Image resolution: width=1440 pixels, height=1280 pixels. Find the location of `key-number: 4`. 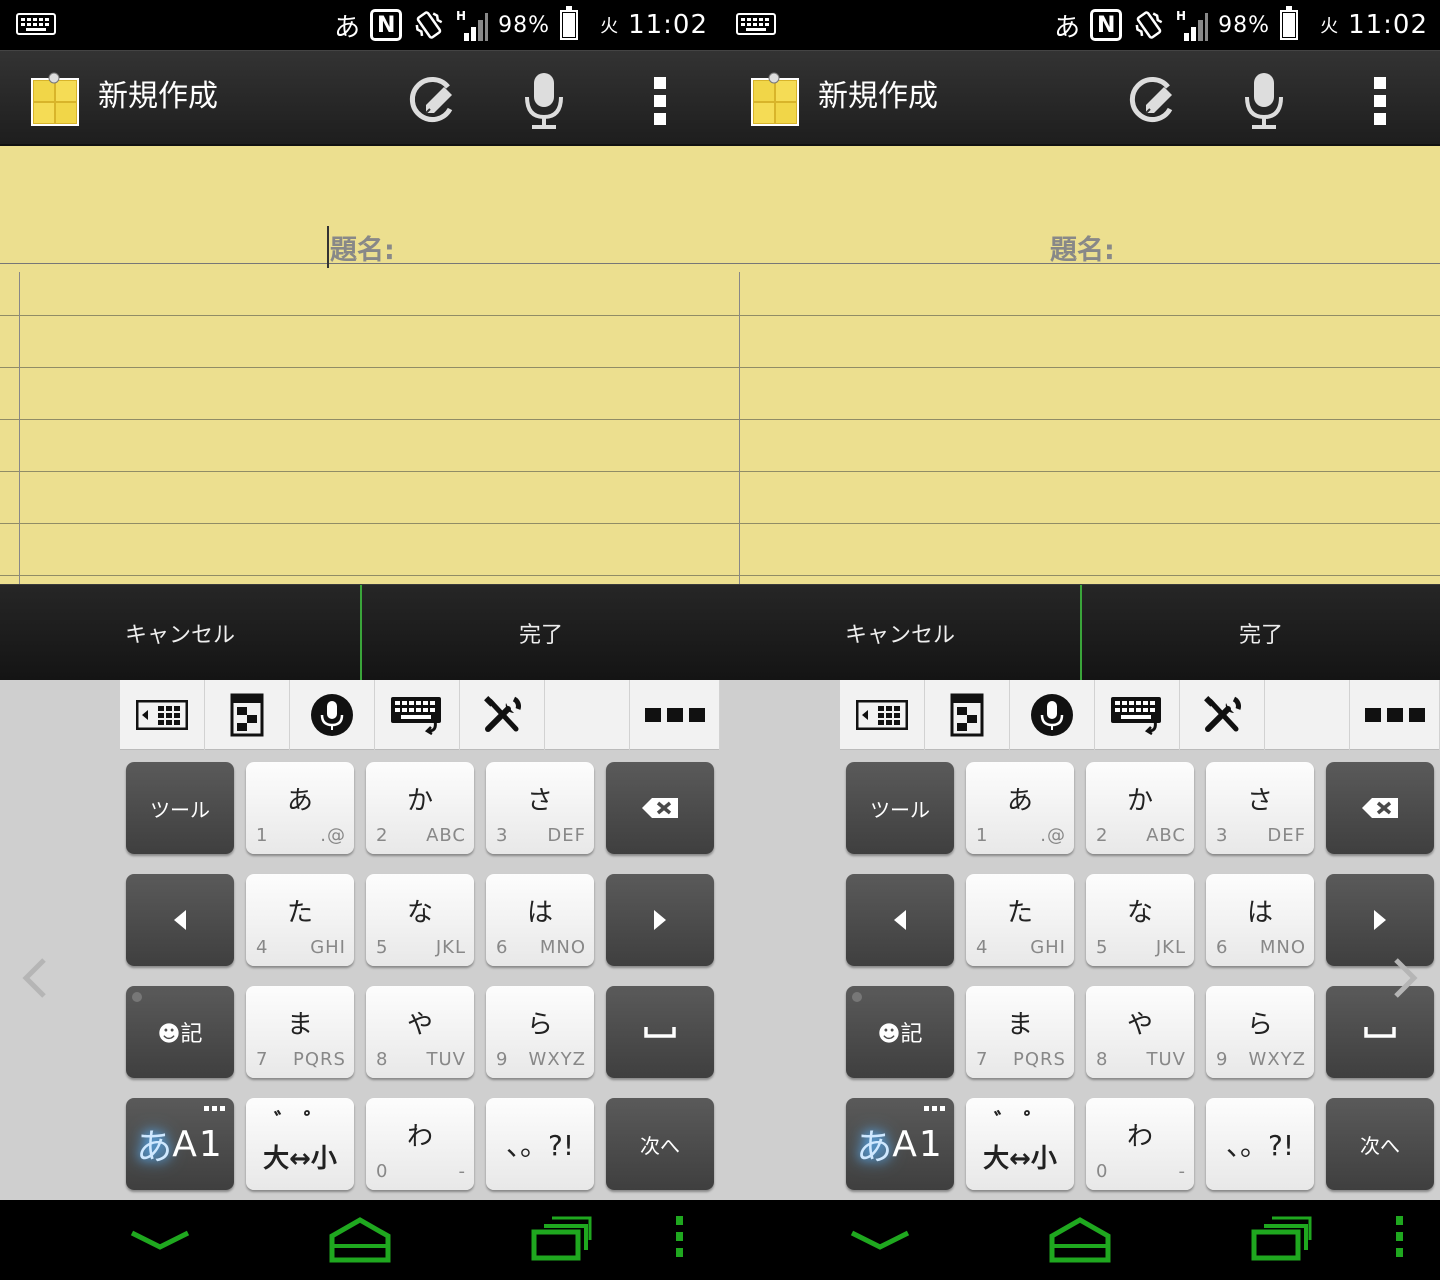

key-number: 4 is located at coordinates (262, 947).